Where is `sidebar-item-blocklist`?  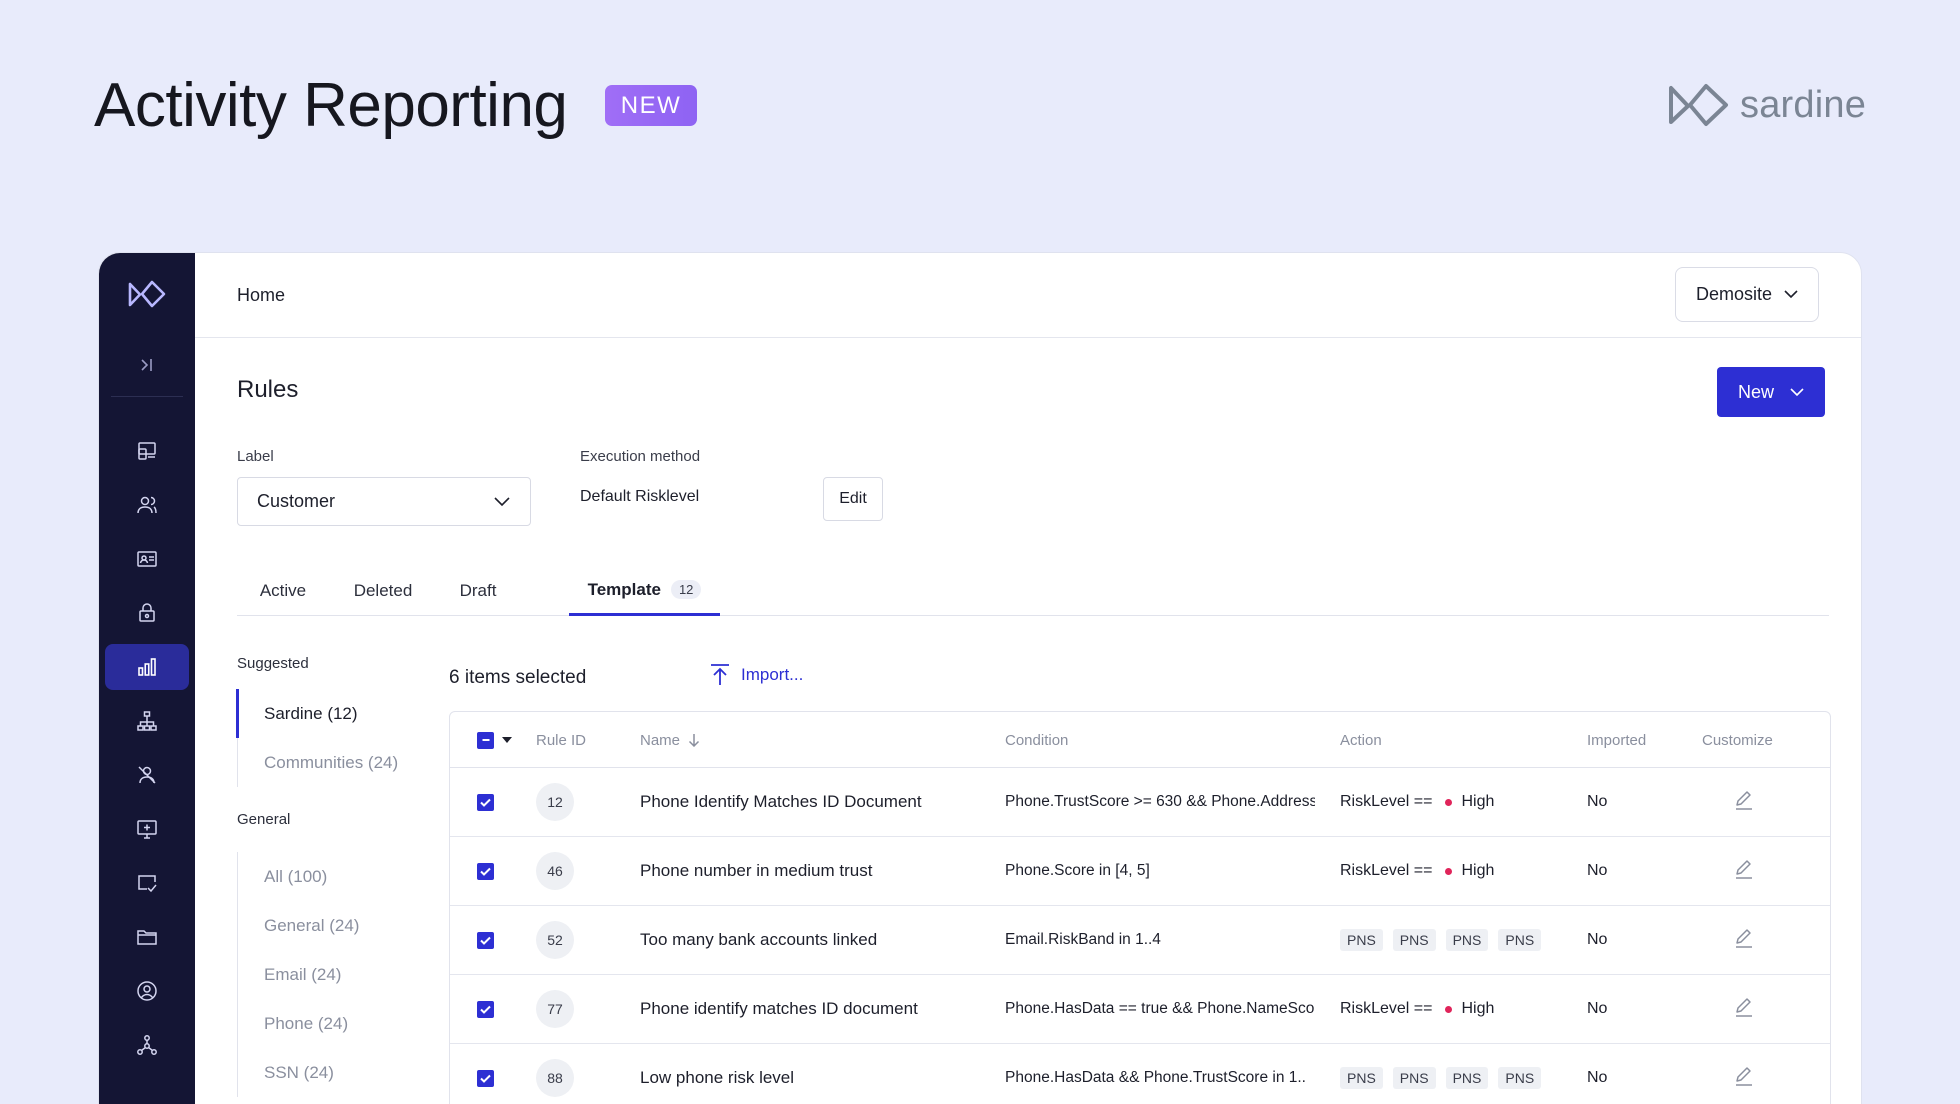
sidebar-item-blocklist is located at coordinates (147, 775).